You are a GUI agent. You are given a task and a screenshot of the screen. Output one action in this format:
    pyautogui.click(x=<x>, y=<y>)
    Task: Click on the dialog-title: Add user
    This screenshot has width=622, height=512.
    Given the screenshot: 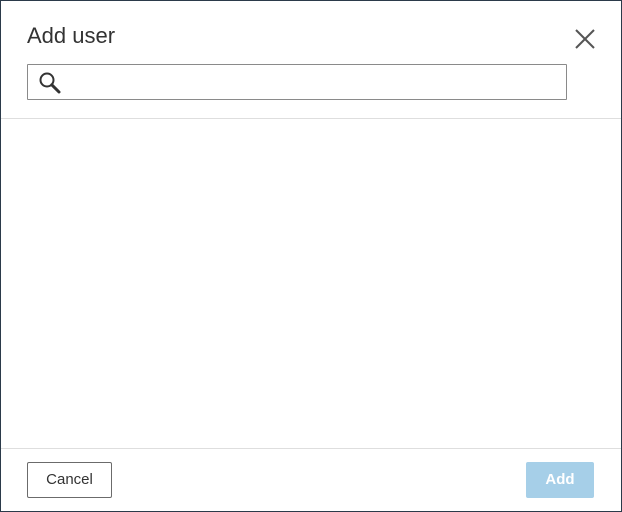 What is the action you would take?
    pyautogui.click(x=71, y=35)
    